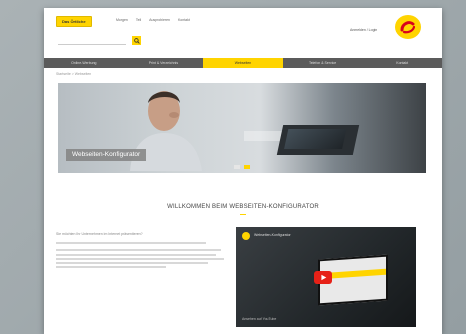  What do you see at coordinates (246, 236) in the screenshot?
I see `channel-logo-icon` at bounding box center [246, 236].